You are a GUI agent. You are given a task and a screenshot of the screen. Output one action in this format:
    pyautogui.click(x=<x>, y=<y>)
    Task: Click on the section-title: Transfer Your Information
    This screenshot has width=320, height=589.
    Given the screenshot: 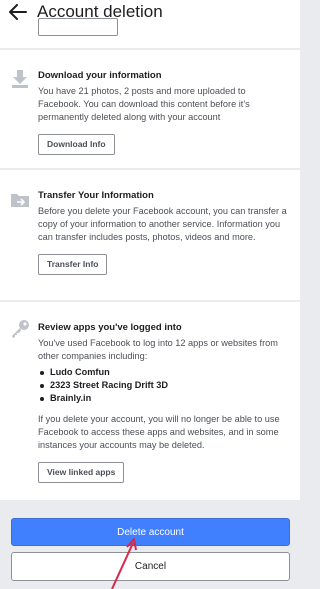 What is the action you would take?
    pyautogui.click(x=96, y=195)
    